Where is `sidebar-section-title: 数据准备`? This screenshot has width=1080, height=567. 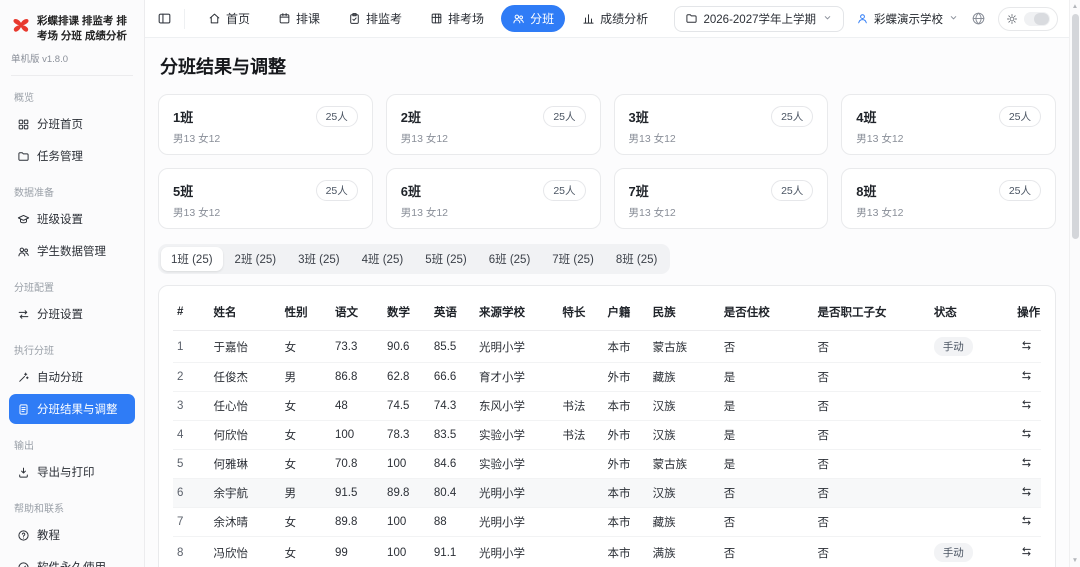
sidebar-section-title: 数据准备 is located at coordinates (34, 194).